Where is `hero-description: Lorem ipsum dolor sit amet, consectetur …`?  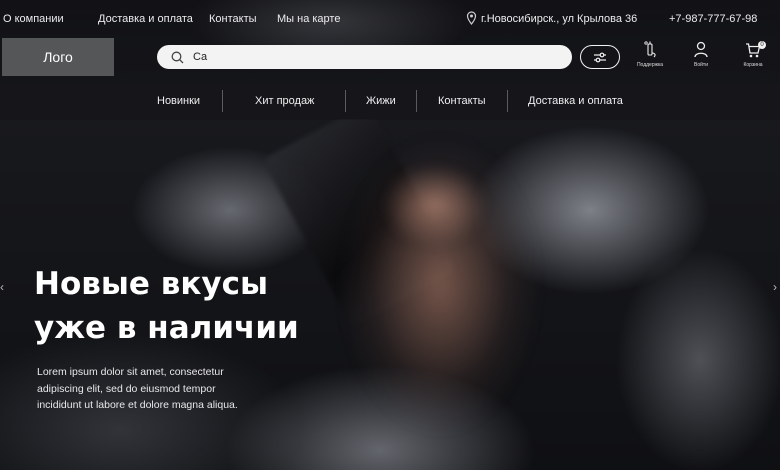 hero-description: Lorem ipsum dolor sit amet, consectetur … is located at coordinates (167, 389).